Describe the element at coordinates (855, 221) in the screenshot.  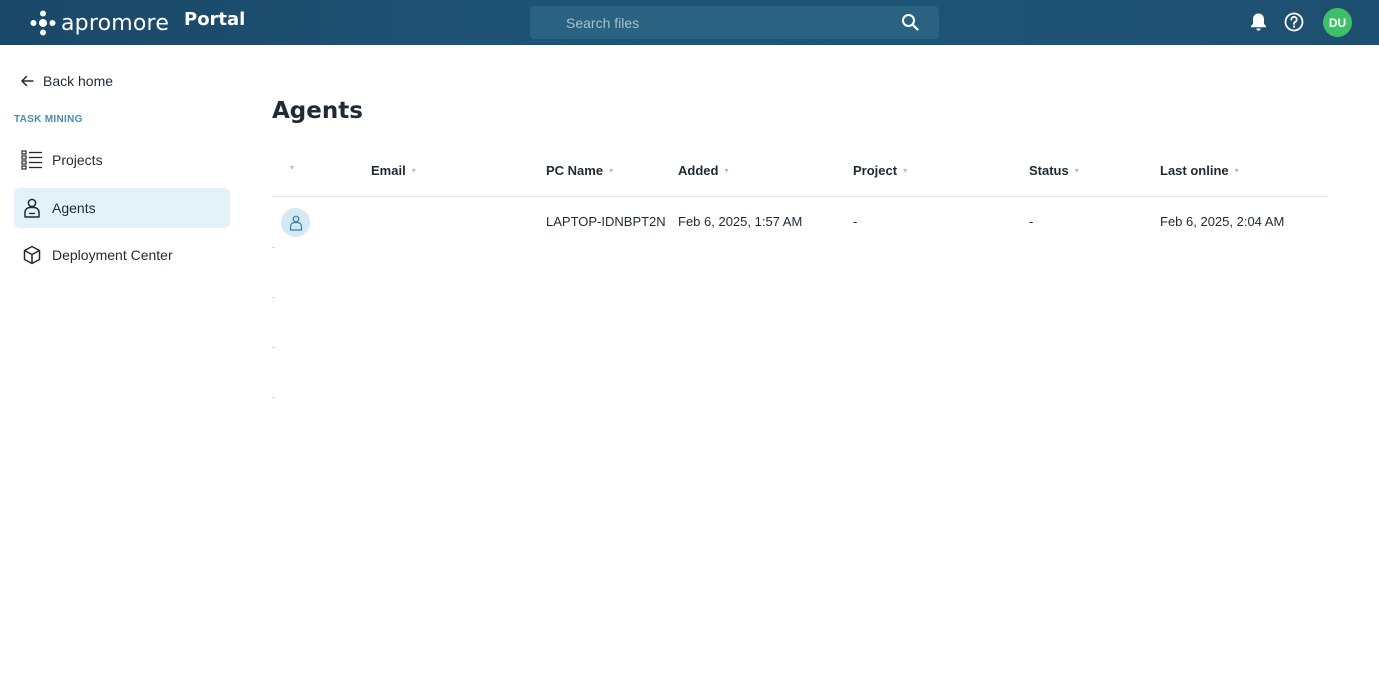
I see `cell-project: -` at that location.